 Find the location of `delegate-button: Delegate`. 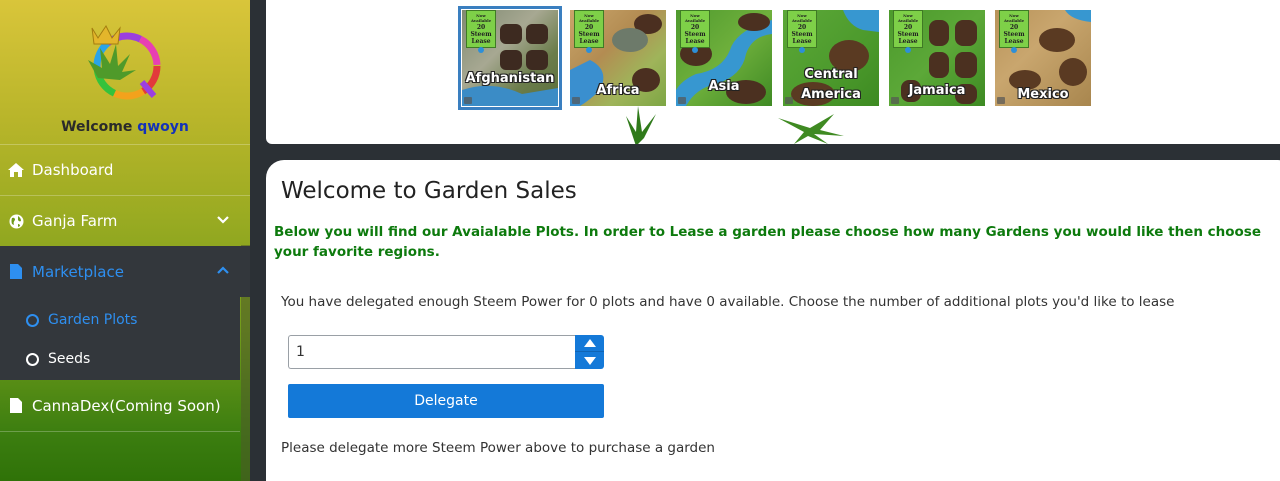

delegate-button: Delegate is located at coordinates (446, 401).